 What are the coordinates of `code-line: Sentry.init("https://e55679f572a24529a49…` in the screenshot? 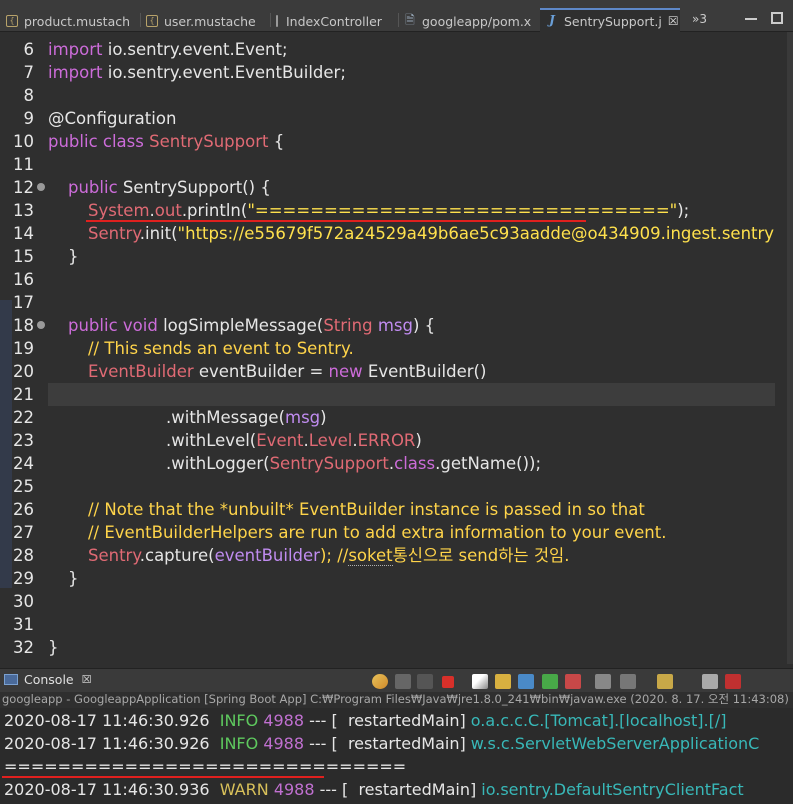 It's located at (431, 233).